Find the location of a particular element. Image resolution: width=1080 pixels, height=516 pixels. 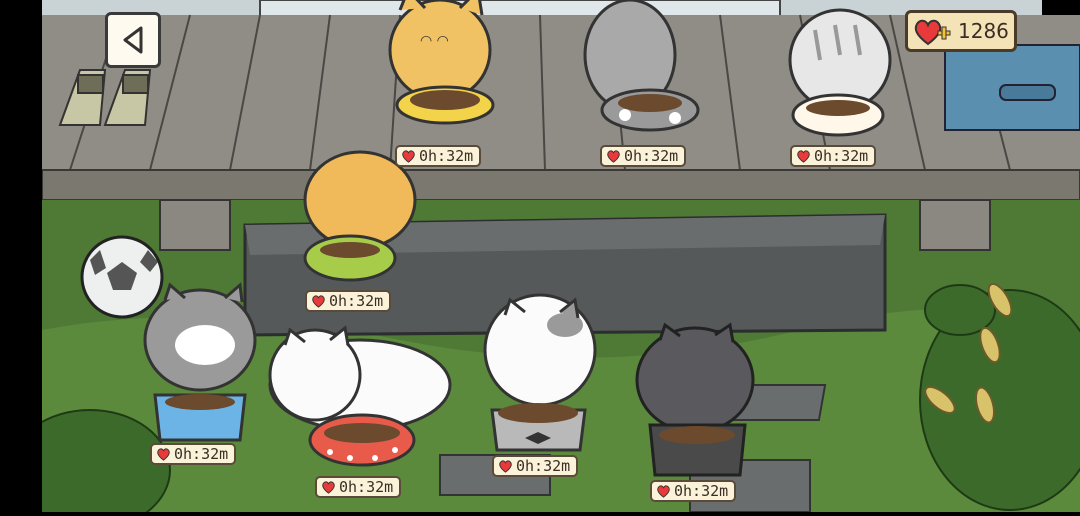

cat-orange-tabby is located at coordinates (445, 65).